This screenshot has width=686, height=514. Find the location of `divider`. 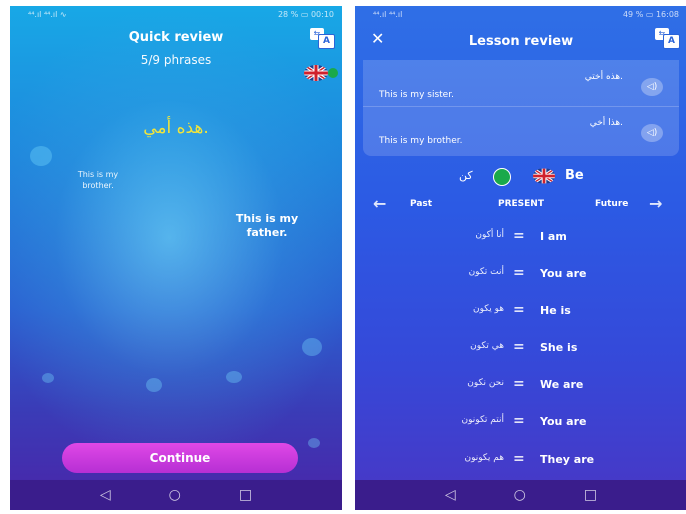

divider is located at coordinates (521, 106).